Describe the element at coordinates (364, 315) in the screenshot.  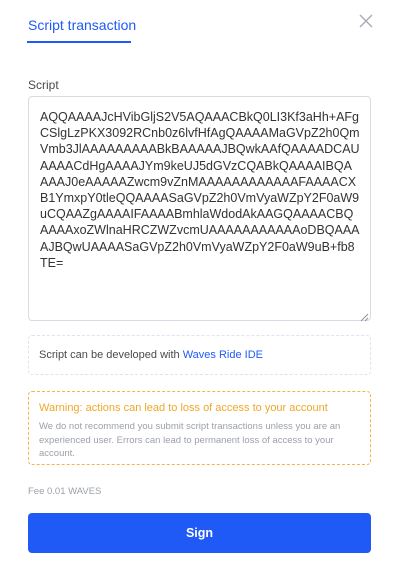
I see `resize-grip-icon` at that location.